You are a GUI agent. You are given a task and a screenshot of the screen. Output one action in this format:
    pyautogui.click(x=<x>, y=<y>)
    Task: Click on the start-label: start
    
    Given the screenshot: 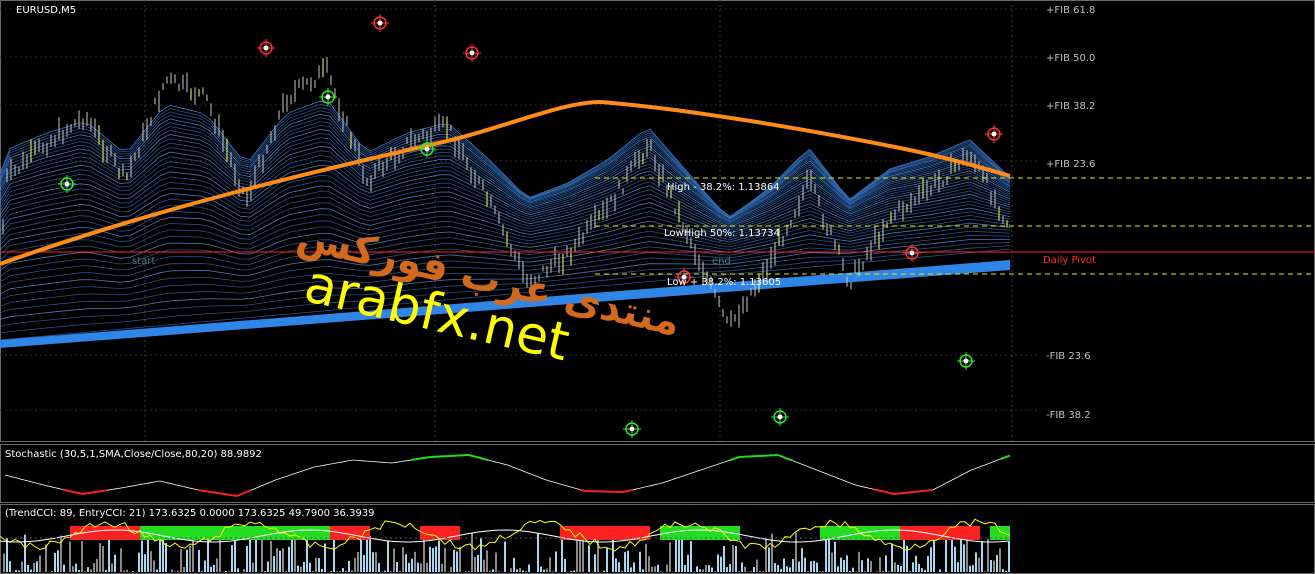 What is the action you would take?
    pyautogui.click(x=143, y=261)
    